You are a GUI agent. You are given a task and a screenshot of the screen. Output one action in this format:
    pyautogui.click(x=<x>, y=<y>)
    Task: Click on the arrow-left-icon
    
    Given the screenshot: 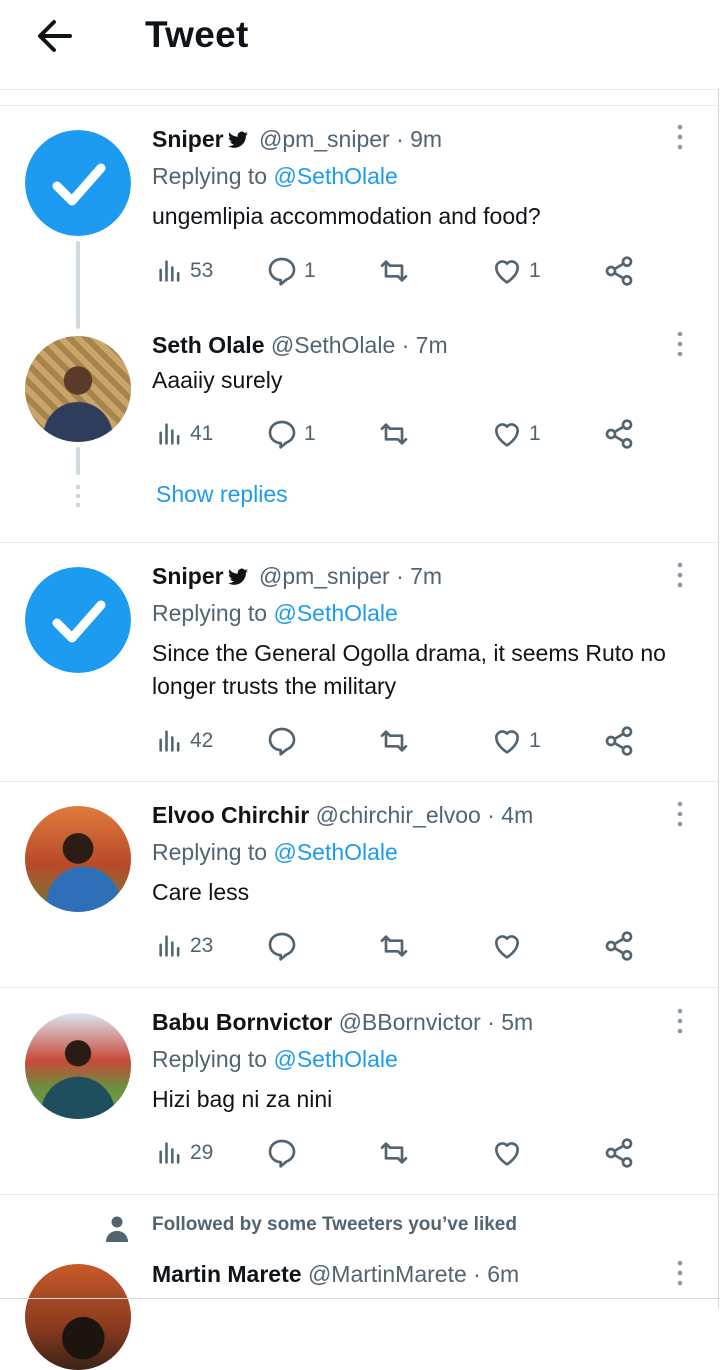 What is the action you would take?
    pyautogui.click(x=55, y=36)
    